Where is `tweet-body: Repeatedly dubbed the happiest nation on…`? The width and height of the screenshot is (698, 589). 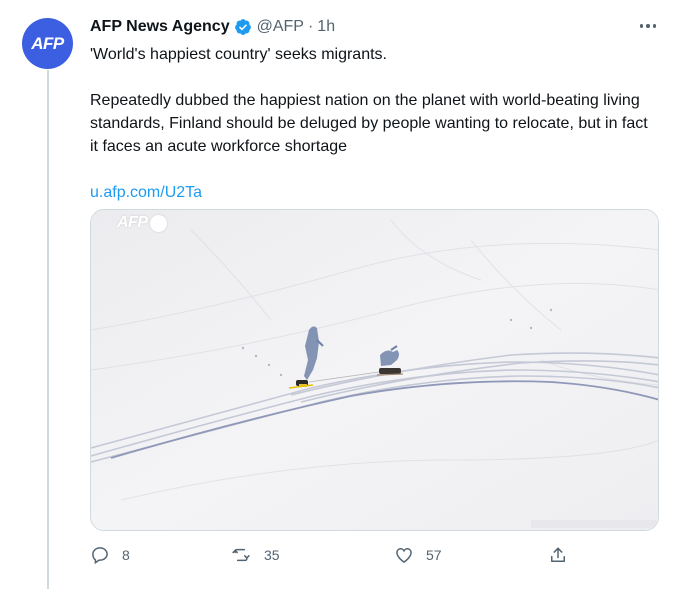
tweet-body: Repeatedly dubbed the happiest nation on… is located at coordinates (369, 123).